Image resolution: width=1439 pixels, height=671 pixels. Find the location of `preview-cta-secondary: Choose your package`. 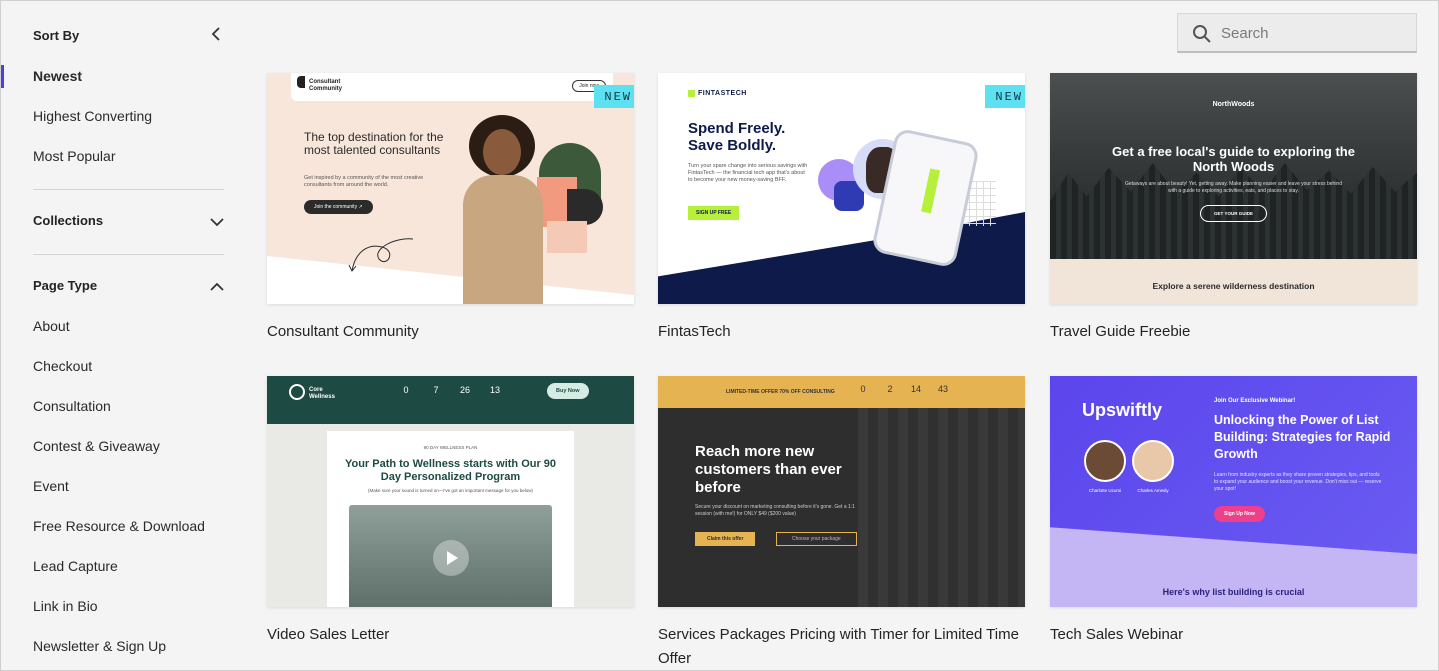

preview-cta-secondary: Choose your package is located at coordinates (816, 539).